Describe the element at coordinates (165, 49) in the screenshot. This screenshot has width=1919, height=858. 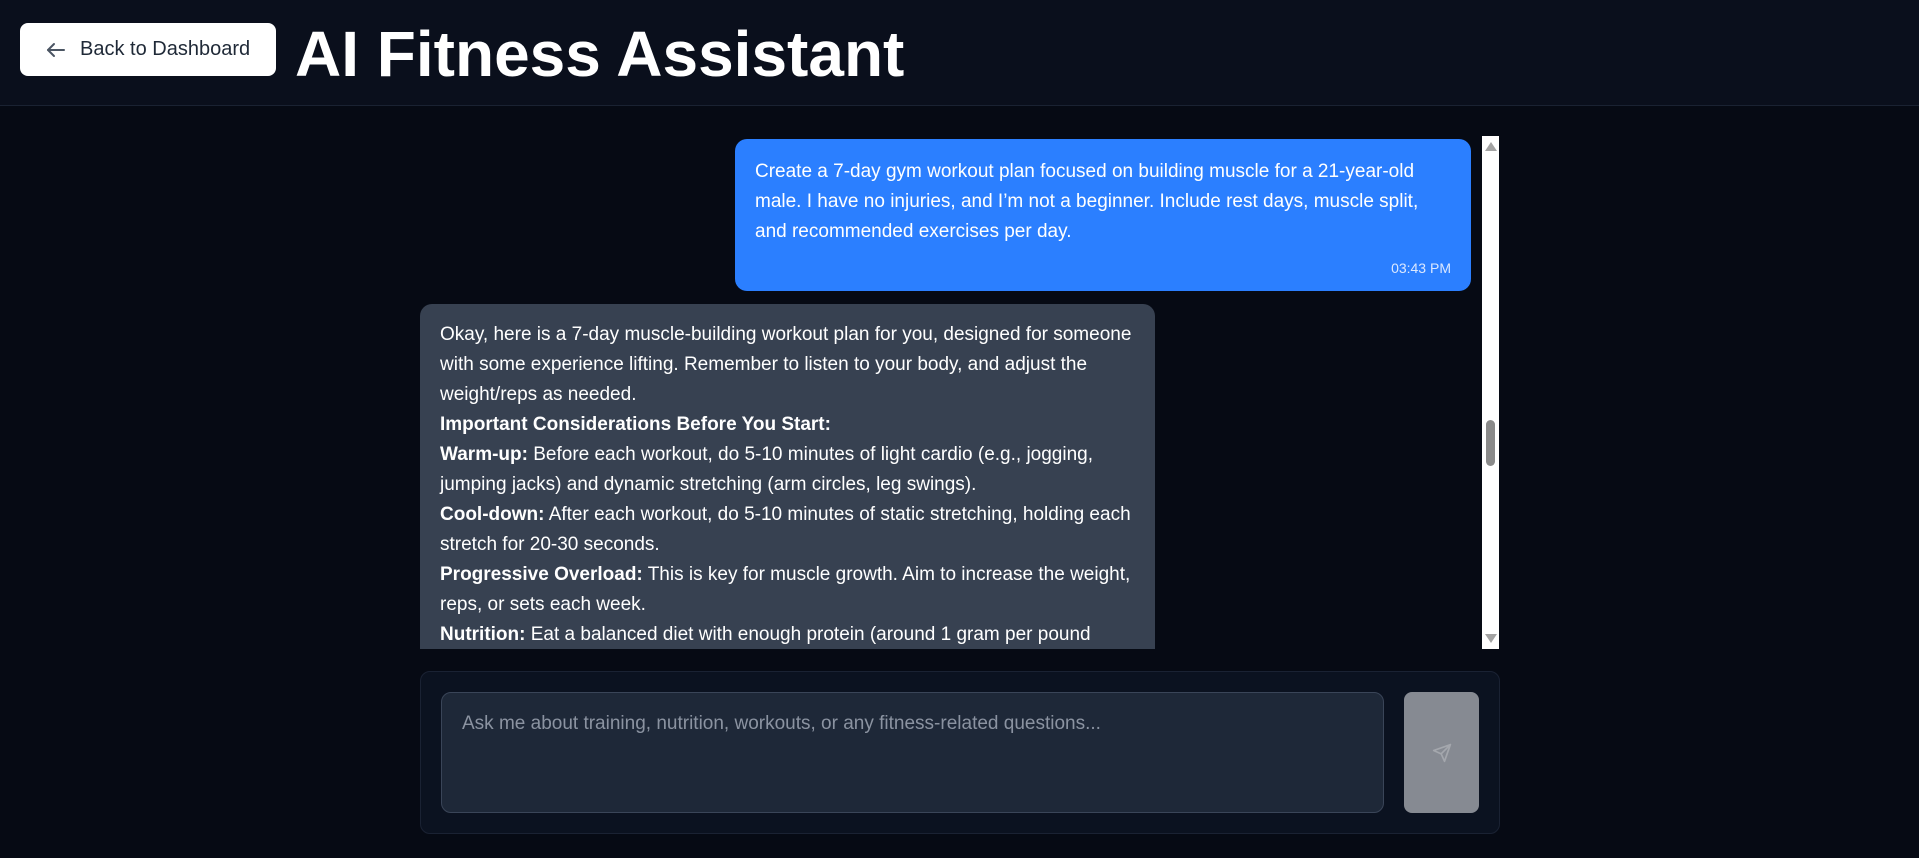
I see `back-button-label: Back to Dashboard` at that location.